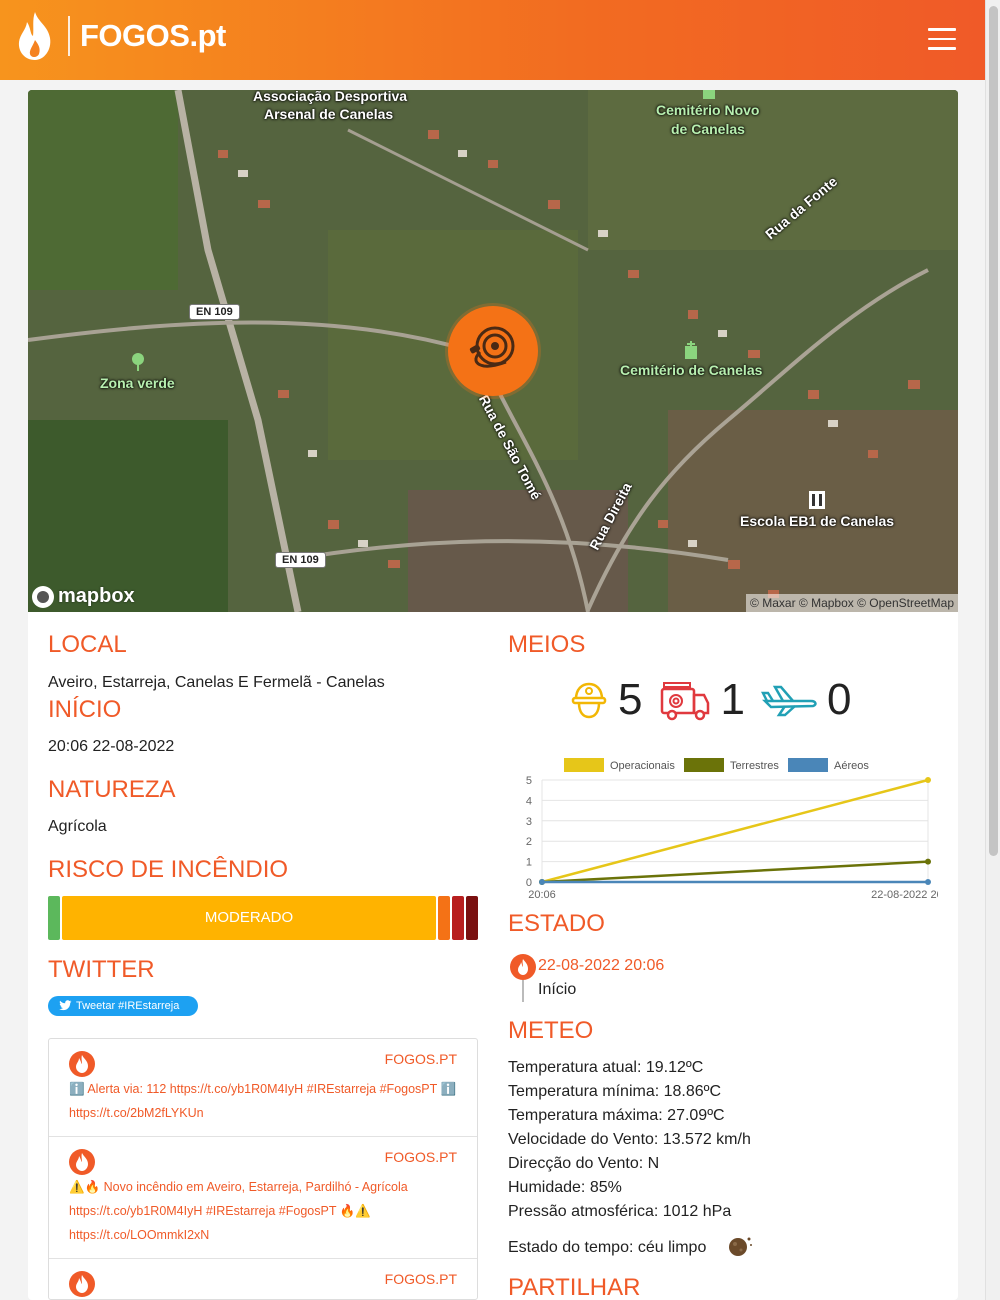  Describe the element at coordinates (616, 1115) in the screenshot. I see `meteo-temp-max: Temperatura máxima: 27.09ºC` at that location.